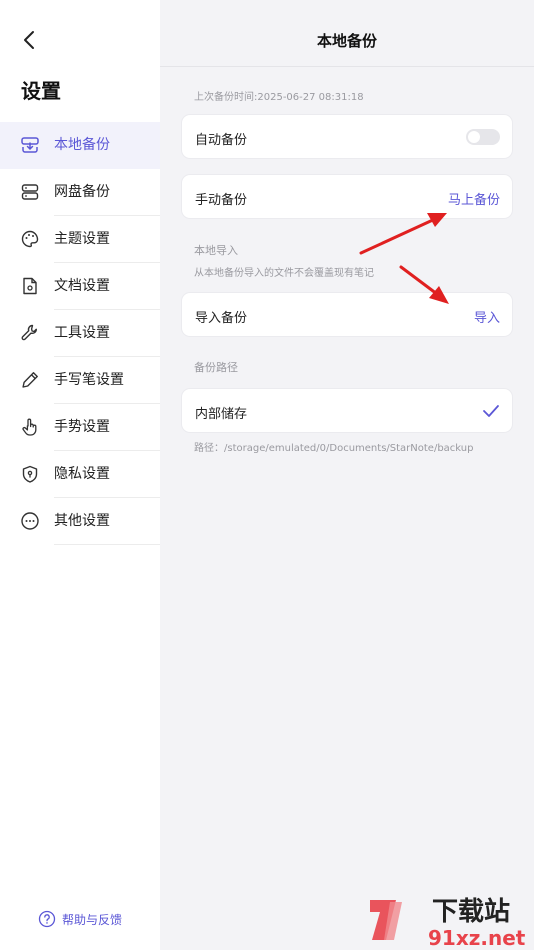  Describe the element at coordinates (221, 140) in the screenshot. I see `auto-backup-label: 自动备份` at that location.